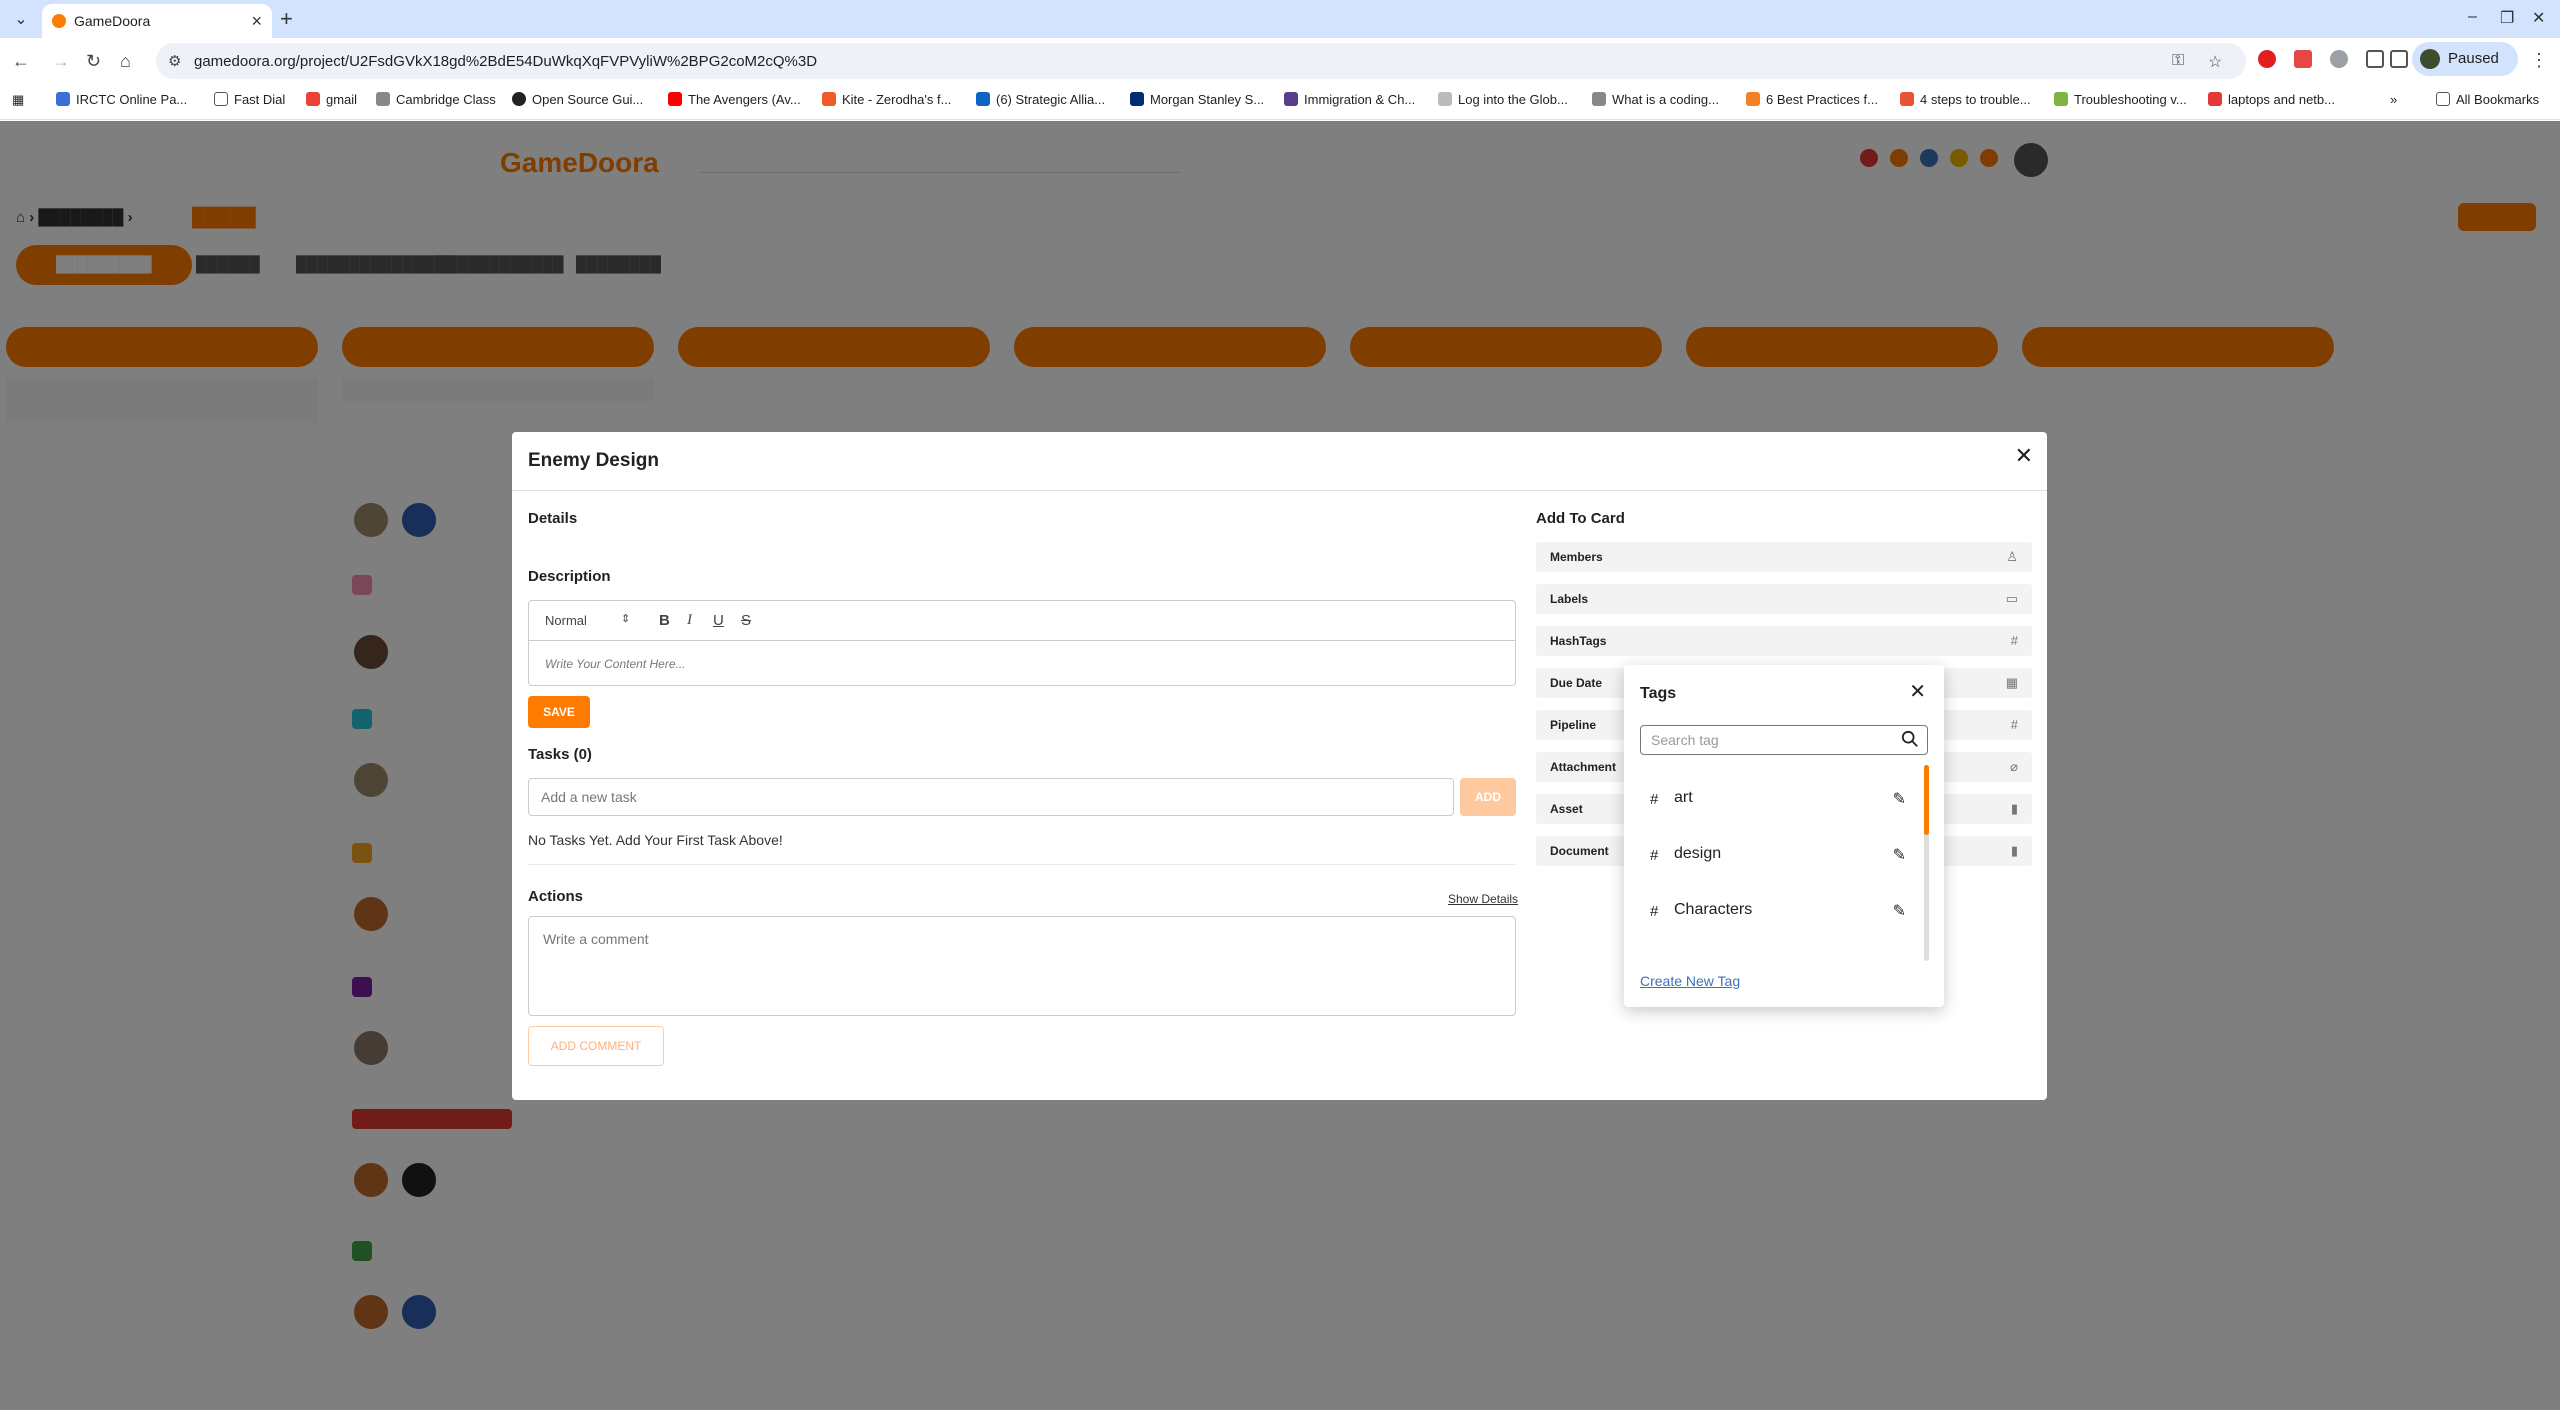 The image size is (2560, 1410). I want to click on restore-icon: ❐, so click(2507, 18).